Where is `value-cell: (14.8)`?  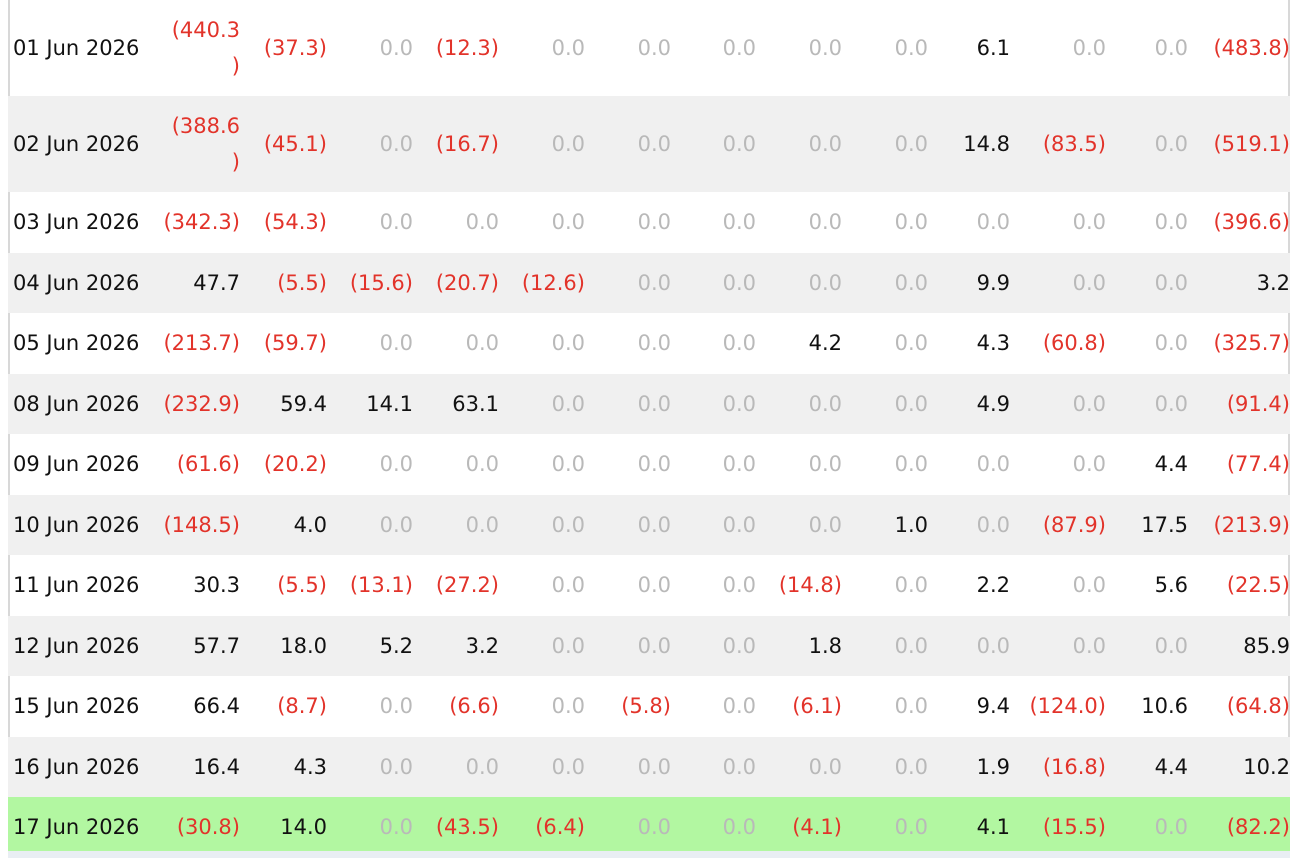
value-cell: (14.8) is located at coordinates (799, 585).